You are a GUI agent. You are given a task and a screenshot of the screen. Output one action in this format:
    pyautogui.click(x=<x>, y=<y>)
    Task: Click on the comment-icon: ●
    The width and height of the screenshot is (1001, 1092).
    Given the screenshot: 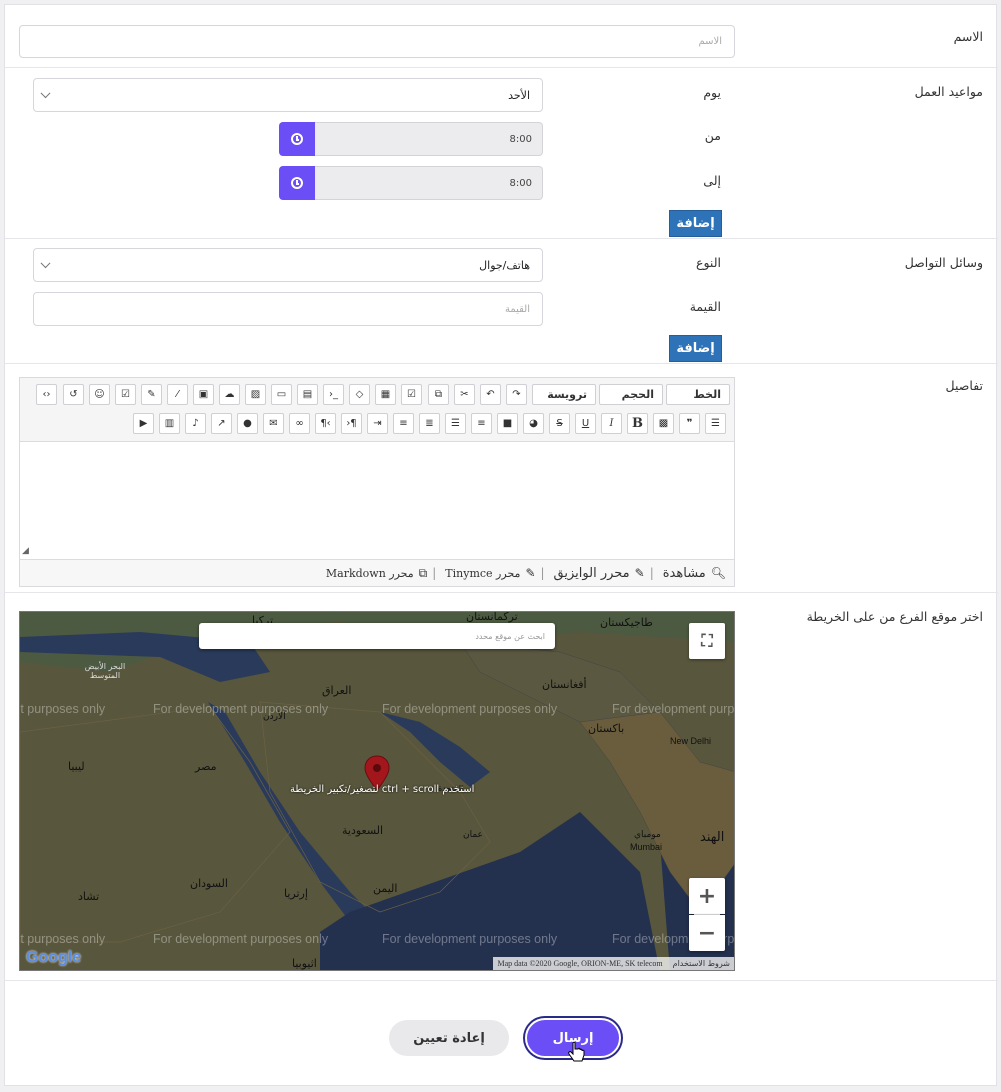 What is the action you would take?
    pyautogui.click(x=247, y=423)
    